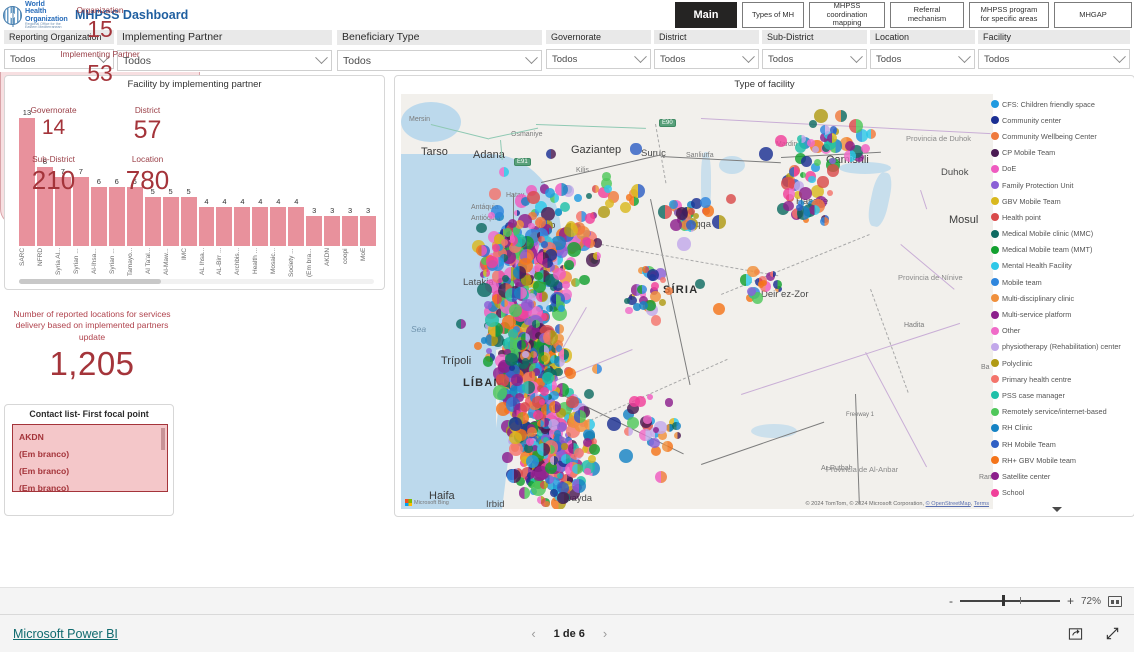 Image resolution: width=1134 pixels, height=652 pixels. I want to click on slicer-dropdown-sub-district: Todos, so click(814, 59).